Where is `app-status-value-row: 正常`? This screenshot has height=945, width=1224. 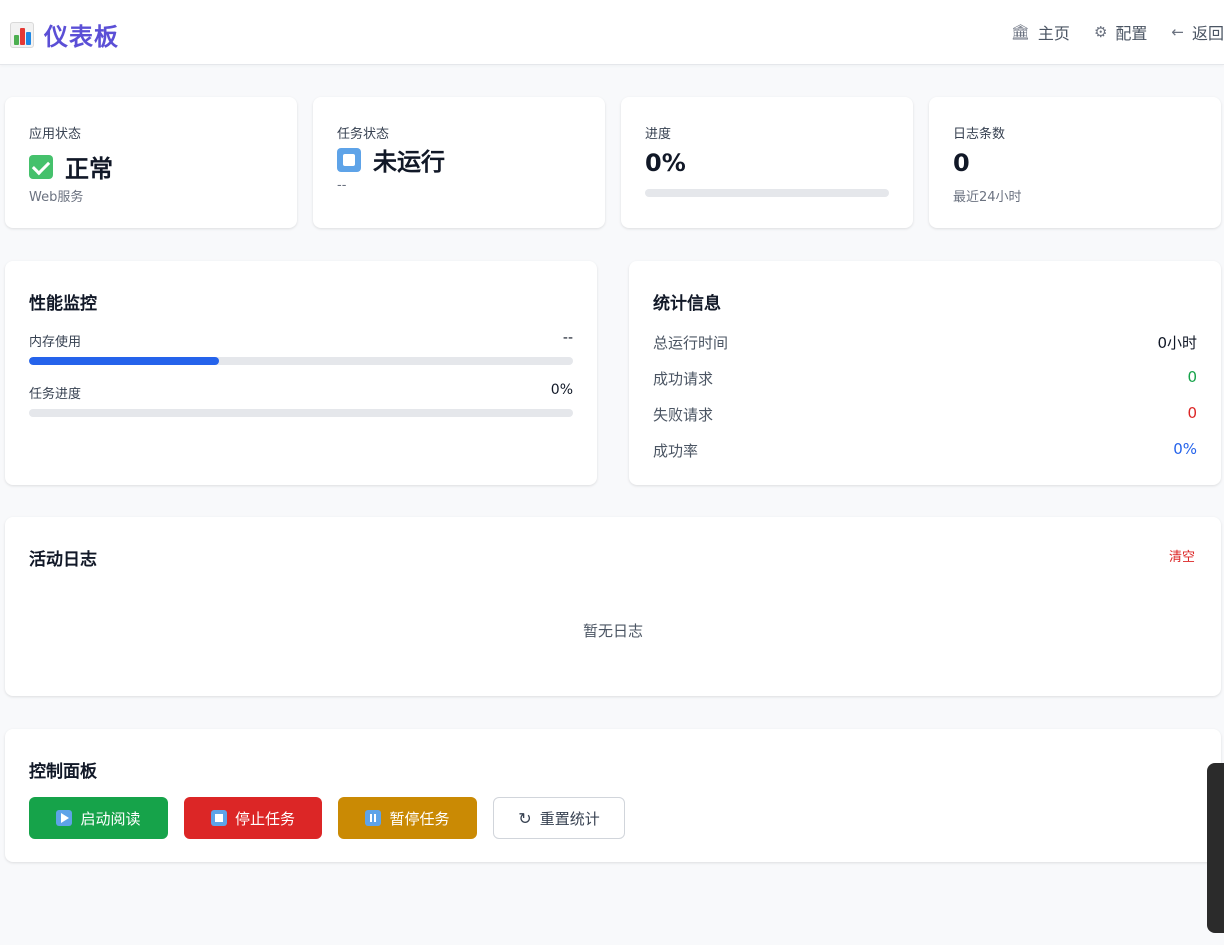
app-status-value-row: 正常 is located at coordinates (71, 166).